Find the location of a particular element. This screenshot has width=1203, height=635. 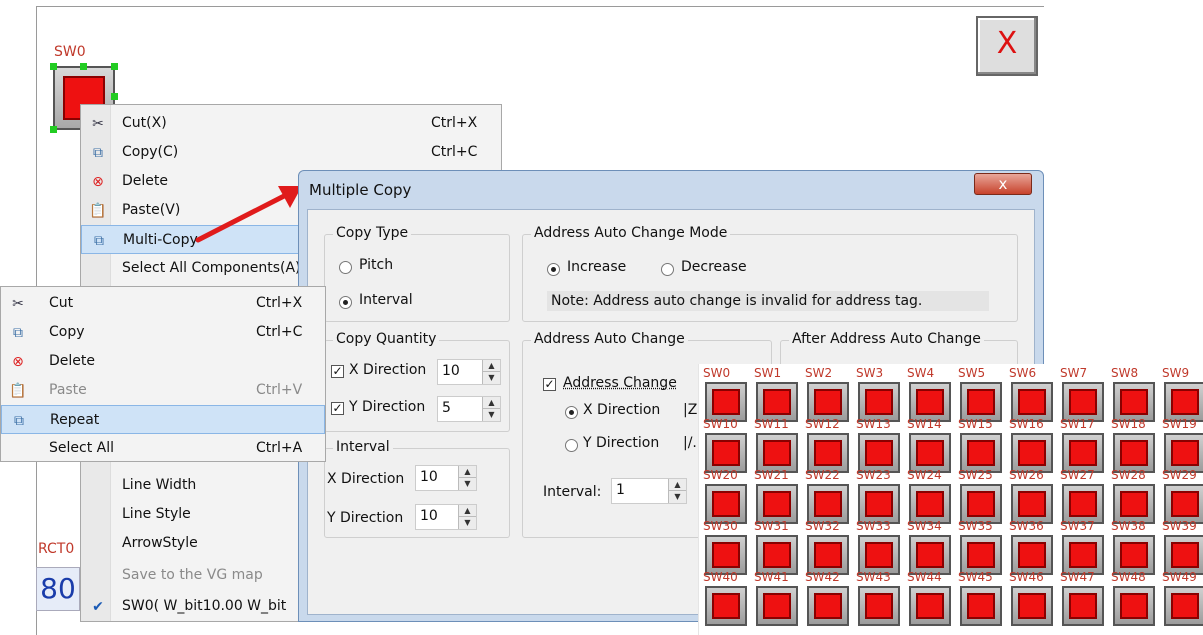

grid-switch: SW45 is located at coordinates (979, 597).